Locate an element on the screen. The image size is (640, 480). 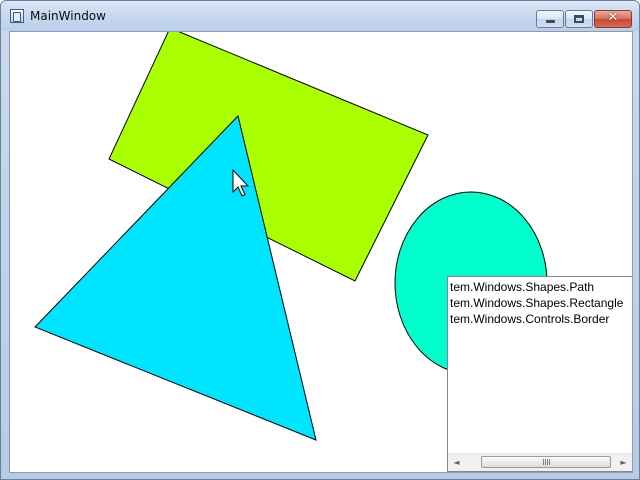
horizontal-scrollbar: ◄ ► is located at coordinates (540, 462).